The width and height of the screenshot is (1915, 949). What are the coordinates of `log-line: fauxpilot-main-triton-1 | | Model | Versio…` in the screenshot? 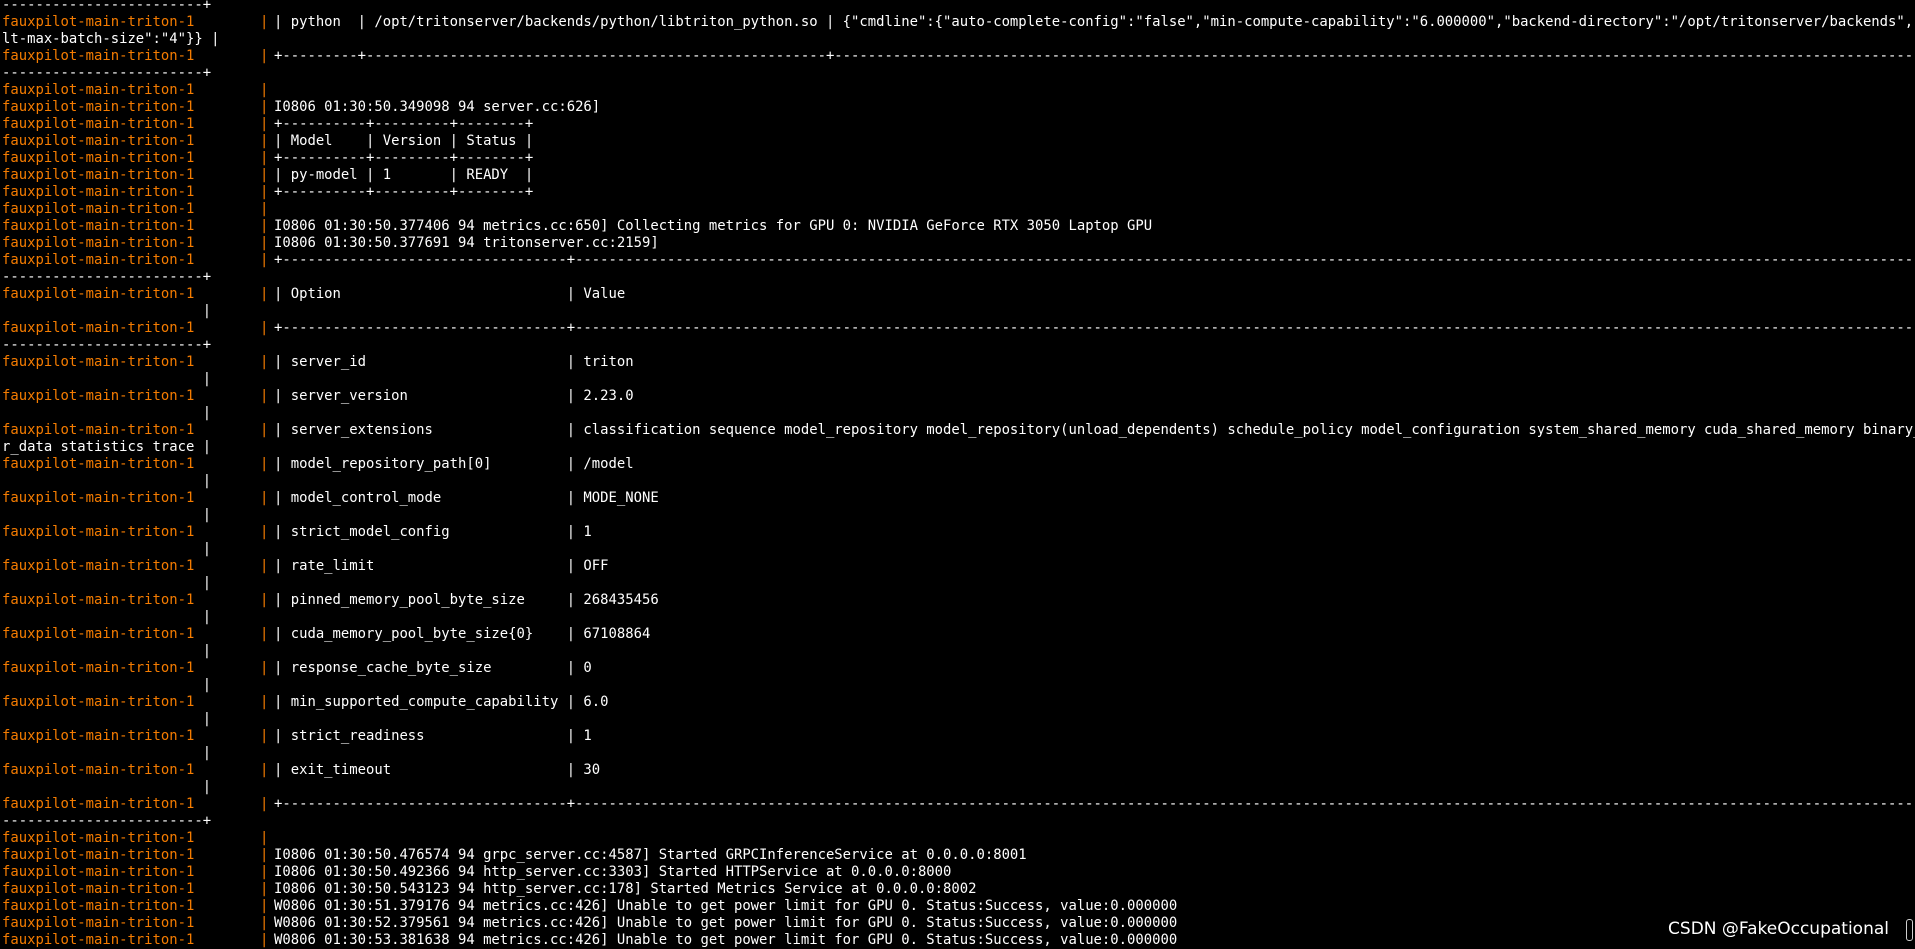 It's located at (957, 141).